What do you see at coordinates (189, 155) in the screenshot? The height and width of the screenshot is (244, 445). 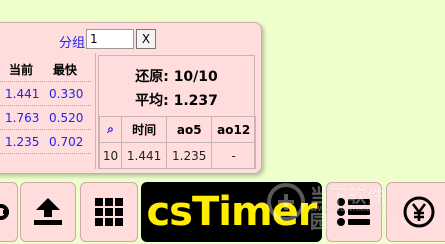 I see `solve-ao5: 1.235` at bounding box center [189, 155].